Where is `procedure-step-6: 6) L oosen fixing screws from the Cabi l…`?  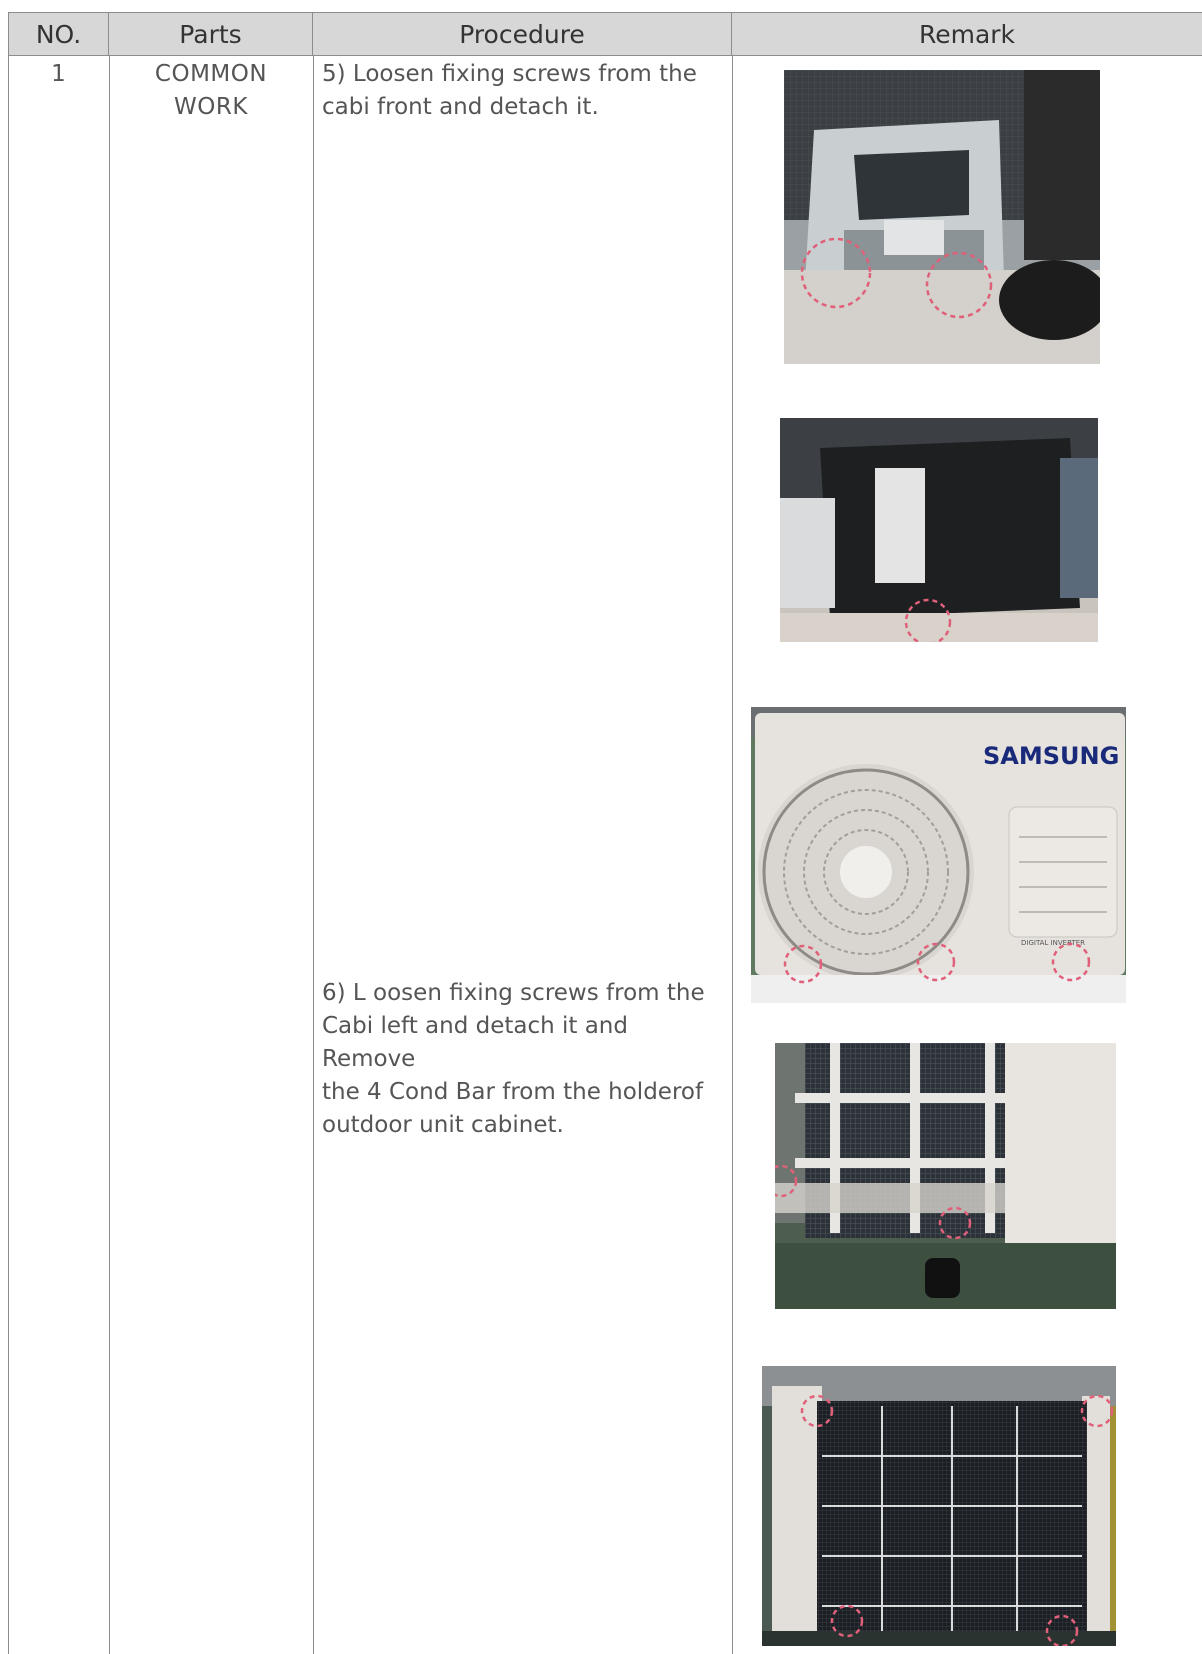 procedure-step-6: 6) L oosen fixing screws from the Cabi l… is located at coordinates (524, 1059).